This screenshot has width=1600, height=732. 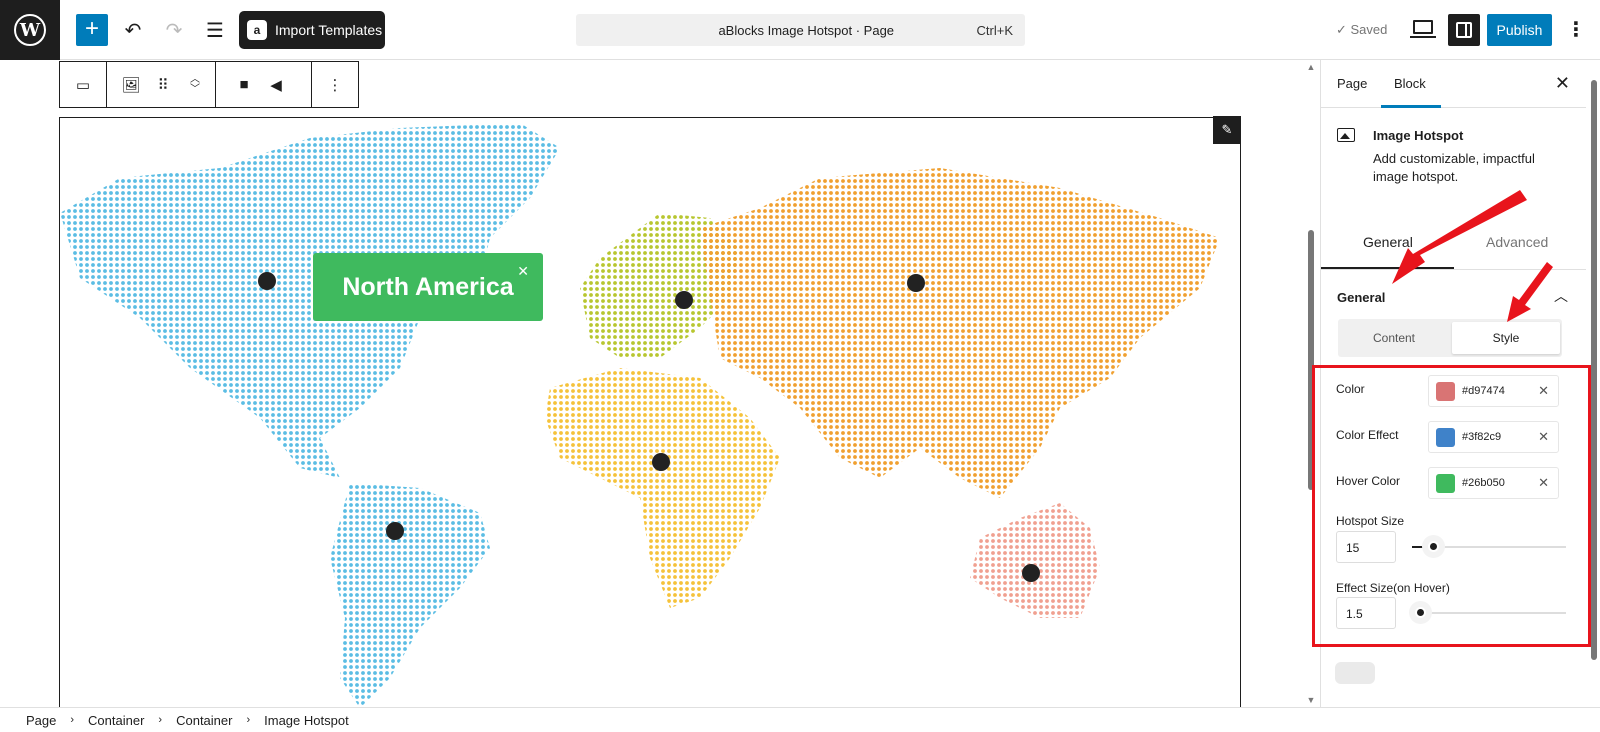 I want to click on hotspot-north-america, so click(x=267, y=281).